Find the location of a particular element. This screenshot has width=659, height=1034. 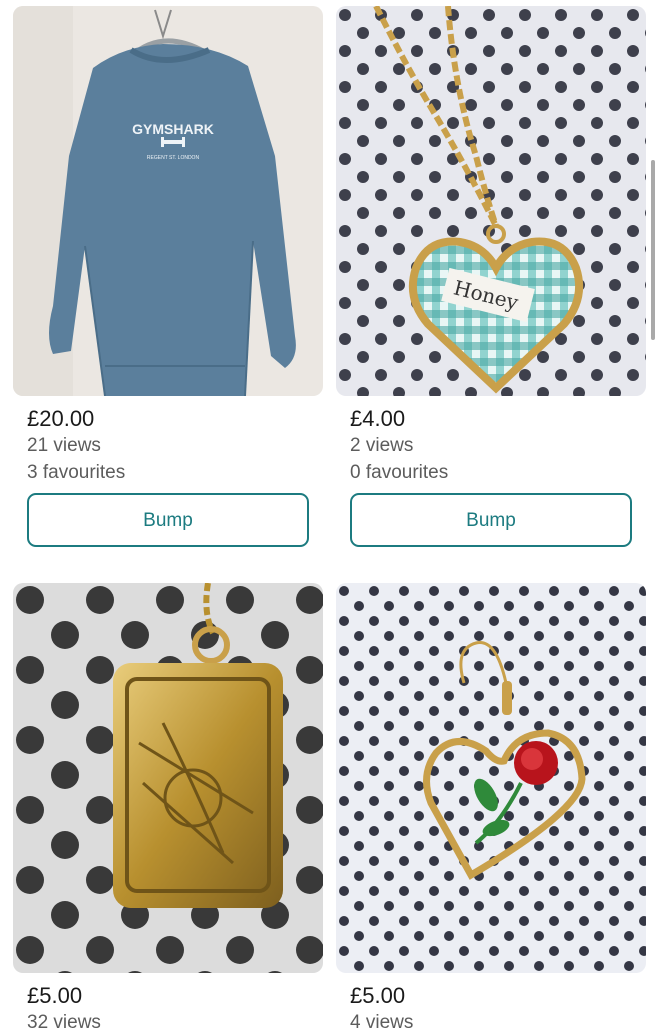

listing-price: £4.00 is located at coordinates (378, 418).